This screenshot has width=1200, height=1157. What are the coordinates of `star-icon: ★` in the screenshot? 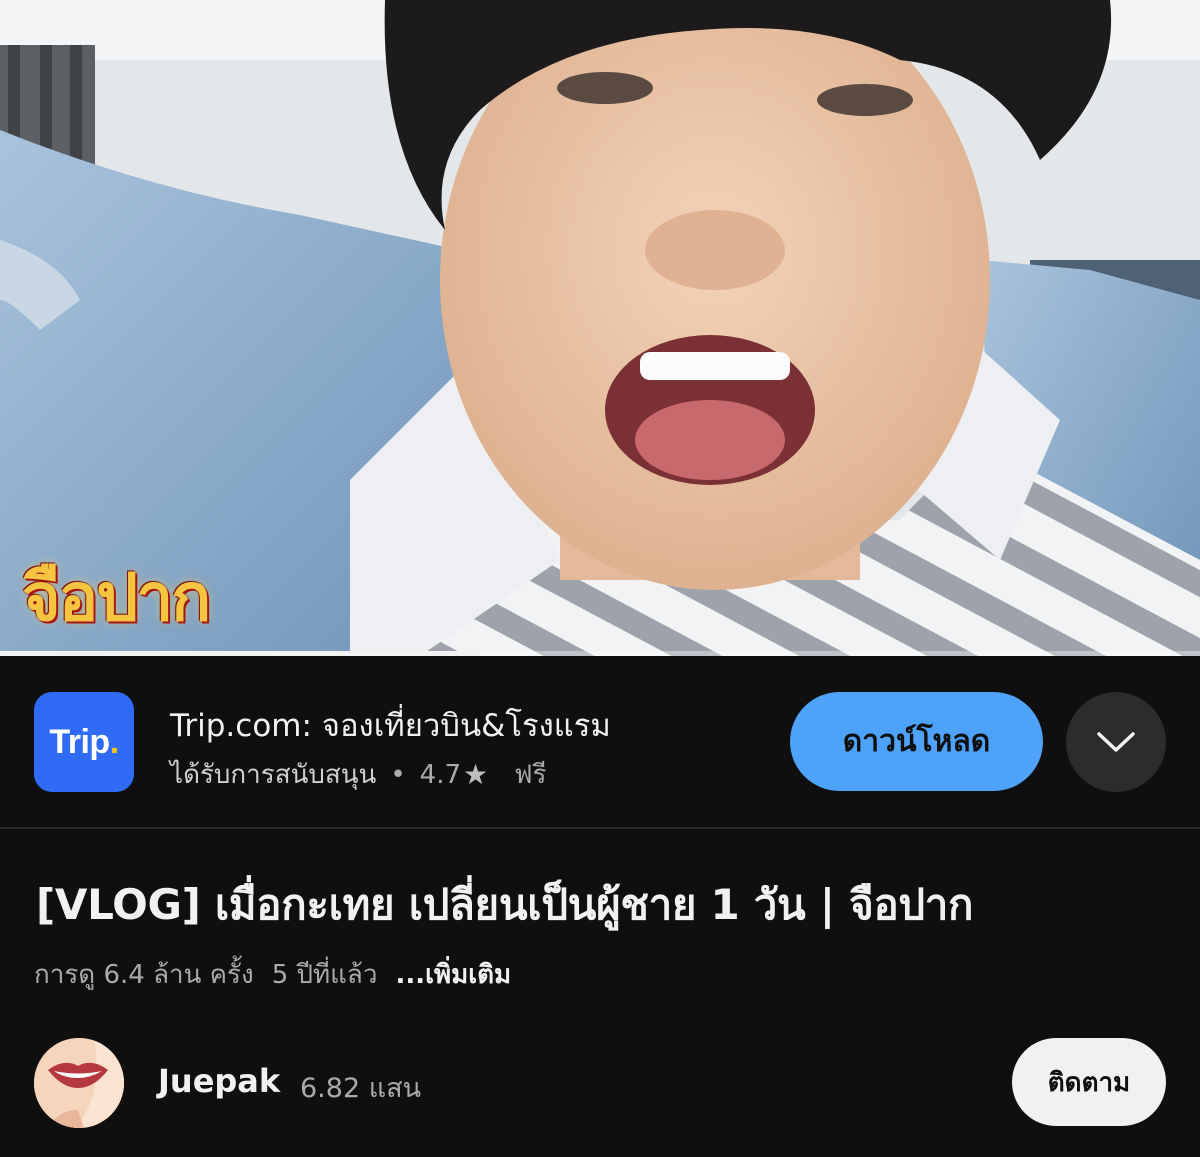 It's located at (476, 774).